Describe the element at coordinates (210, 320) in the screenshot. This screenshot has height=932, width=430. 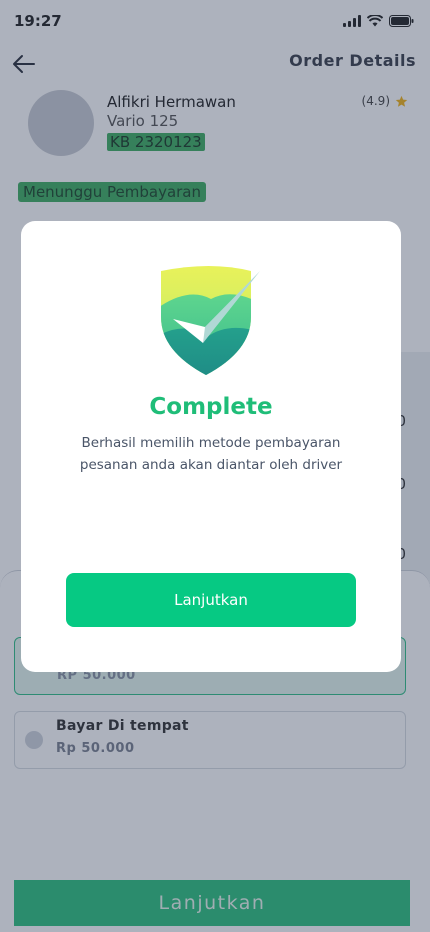
I see `shield-check-icon` at that location.